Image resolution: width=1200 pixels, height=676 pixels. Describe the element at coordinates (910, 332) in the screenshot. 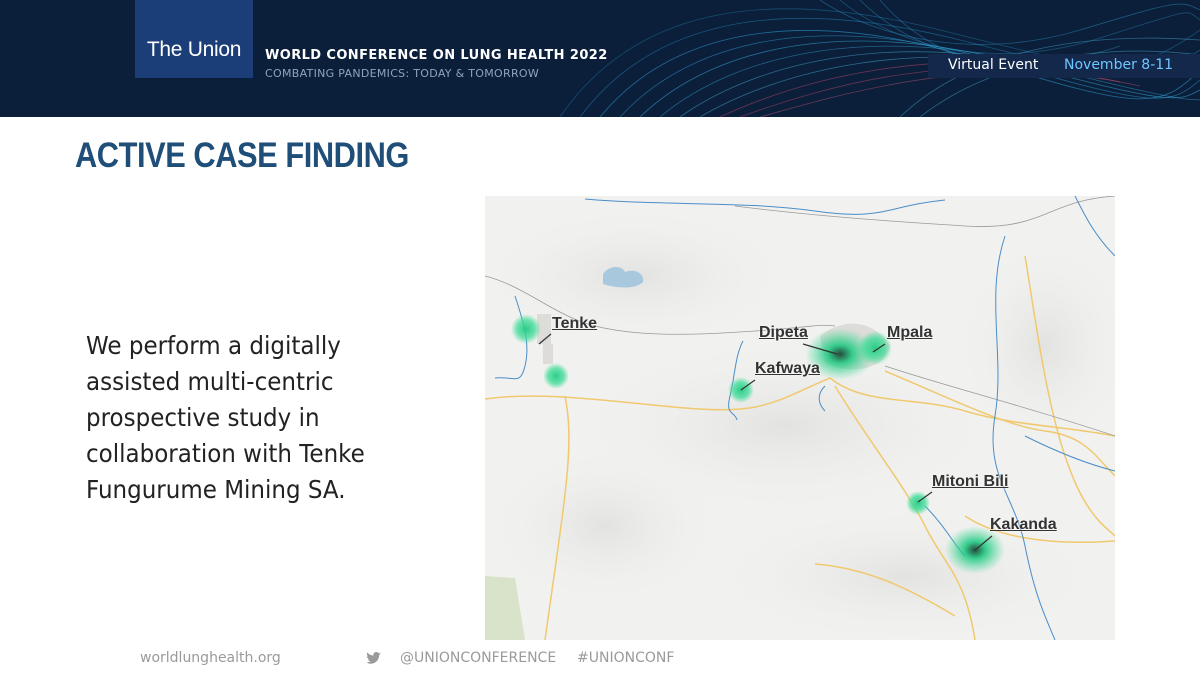

I see `map-label-mpala: Mpala` at that location.